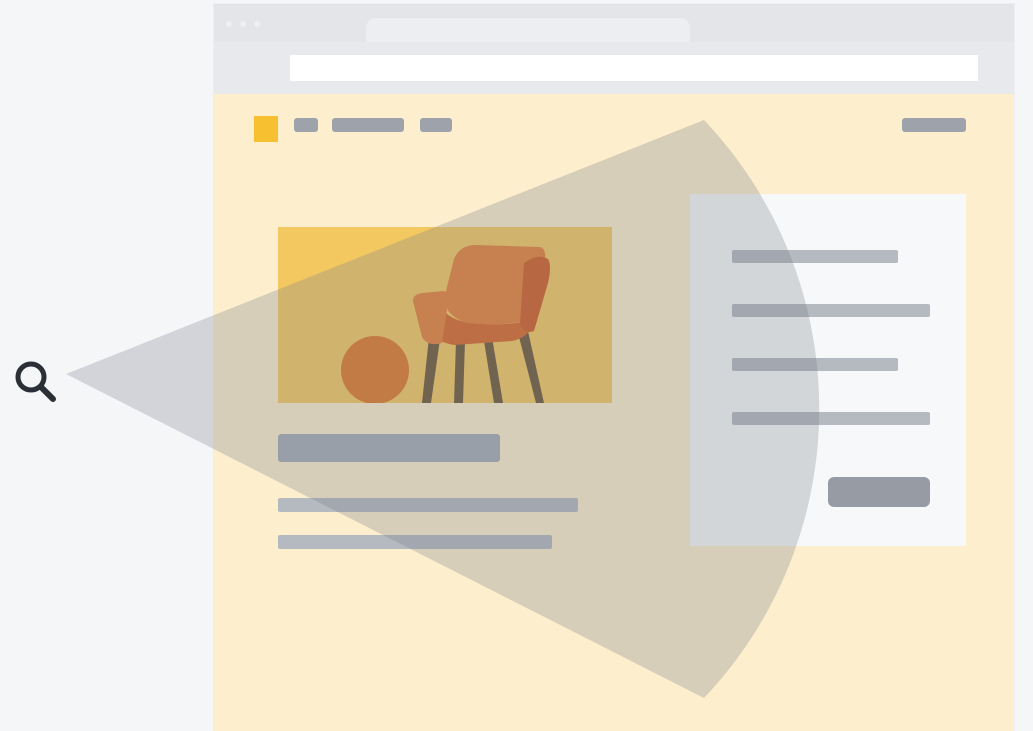 This screenshot has width=1033, height=731. What do you see at coordinates (535, 294) in the screenshot?
I see `chair-arm-right` at bounding box center [535, 294].